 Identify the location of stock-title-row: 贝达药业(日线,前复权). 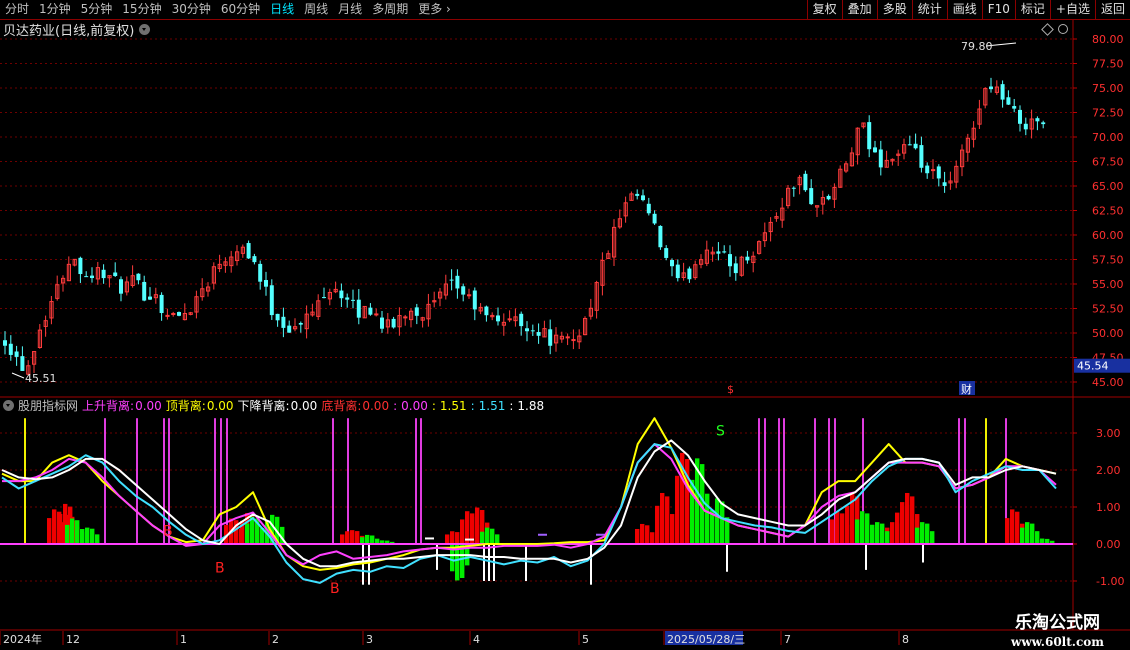
(75, 29).